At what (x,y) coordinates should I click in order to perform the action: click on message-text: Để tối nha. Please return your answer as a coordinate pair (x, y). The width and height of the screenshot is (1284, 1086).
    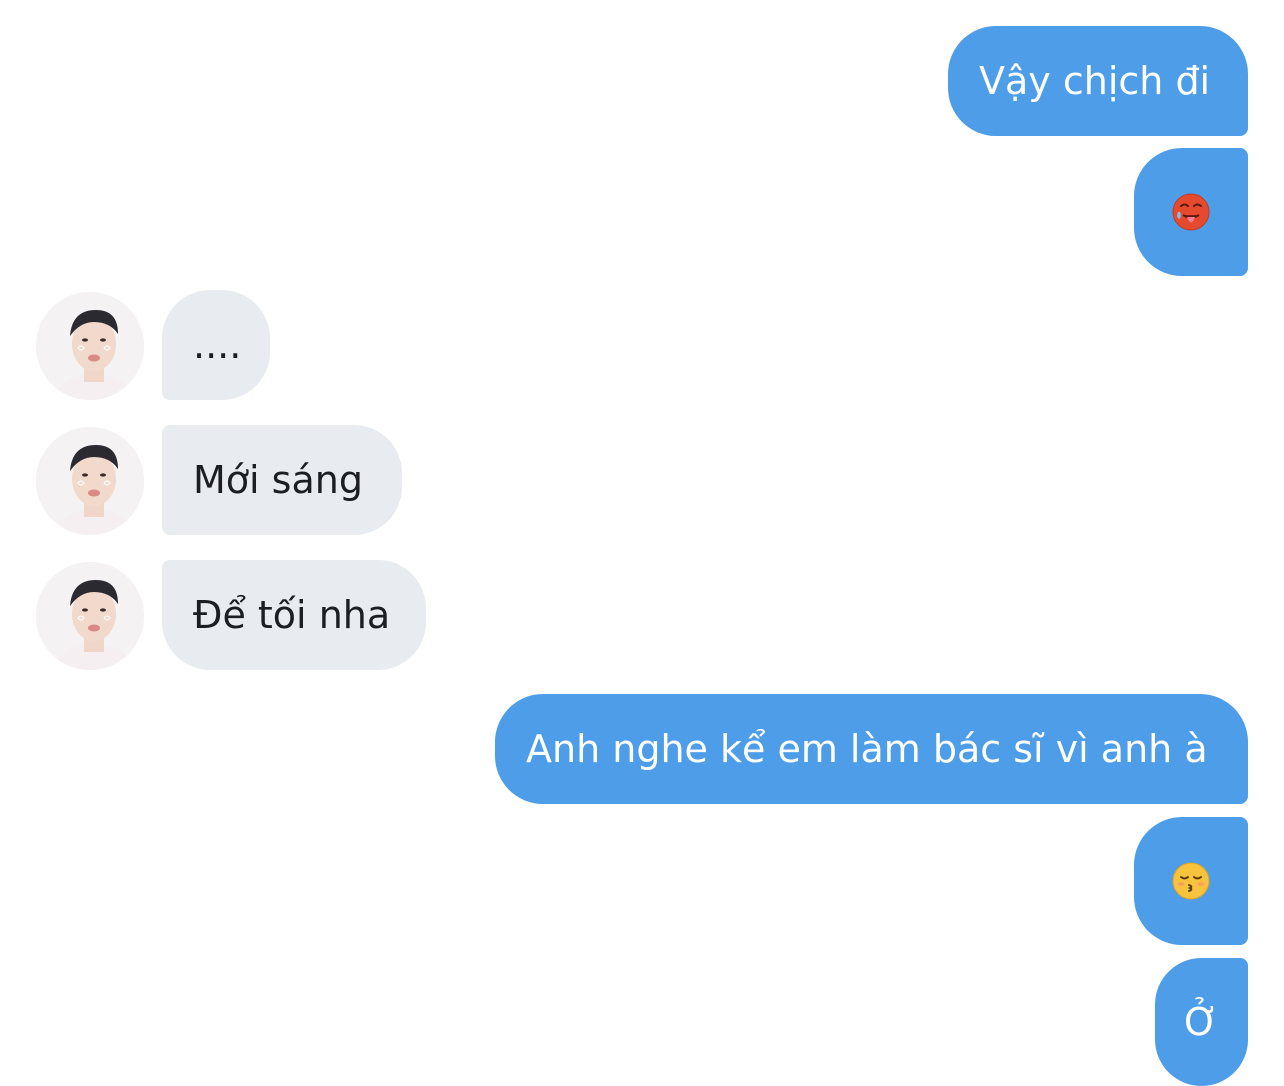
    Looking at the image, I should click on (292, 615).